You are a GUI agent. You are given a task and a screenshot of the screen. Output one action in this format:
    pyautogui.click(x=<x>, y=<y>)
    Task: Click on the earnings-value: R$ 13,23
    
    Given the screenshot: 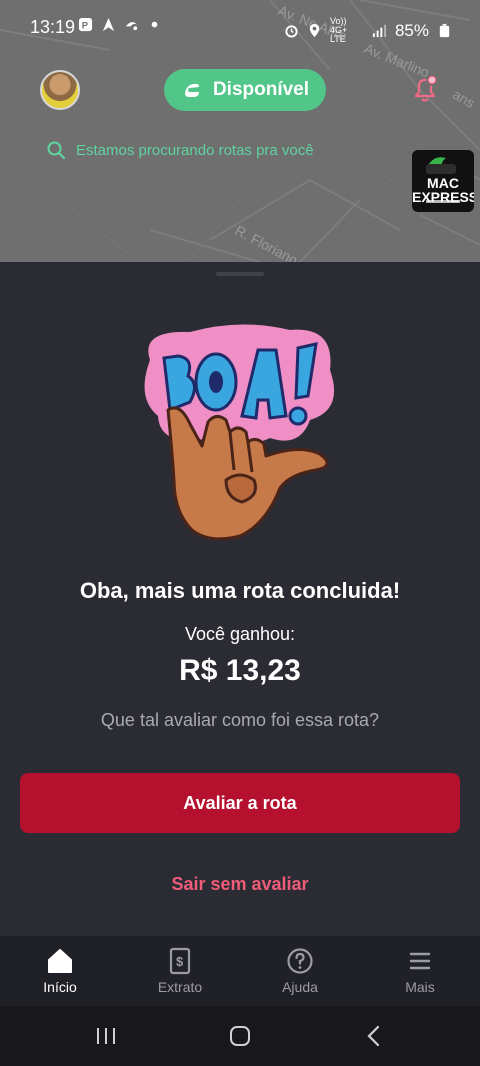 What is the action you would take?
    pyautogui.click(x=240, y=670)
    